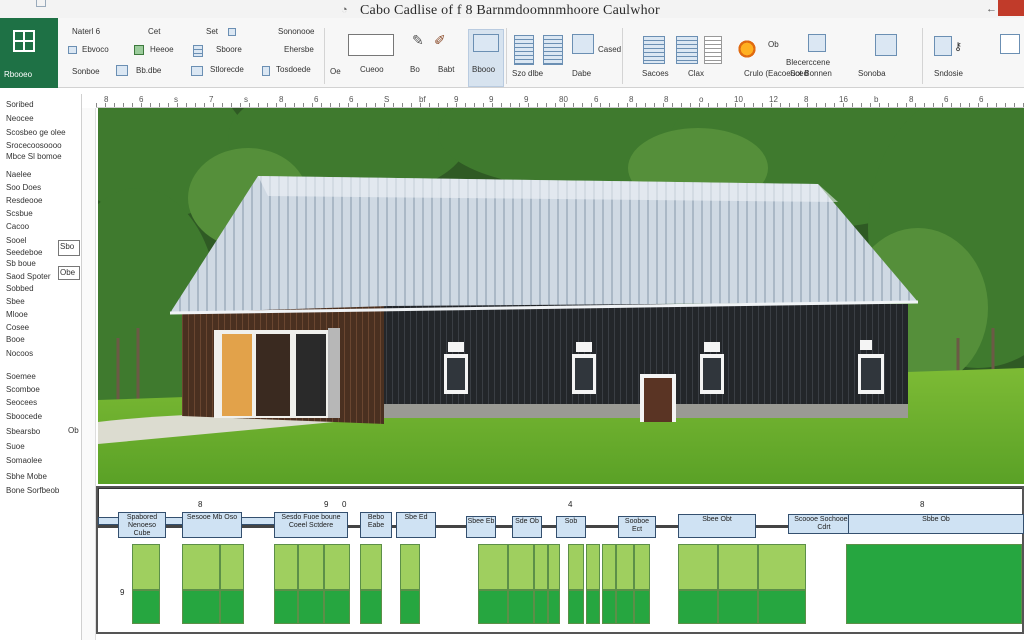 The height and width of the screenshot is (640, 1024). Describe the element at coordinates (17, 314) in the screenshot. I see `left-panel-item: Mlooe` at that location.